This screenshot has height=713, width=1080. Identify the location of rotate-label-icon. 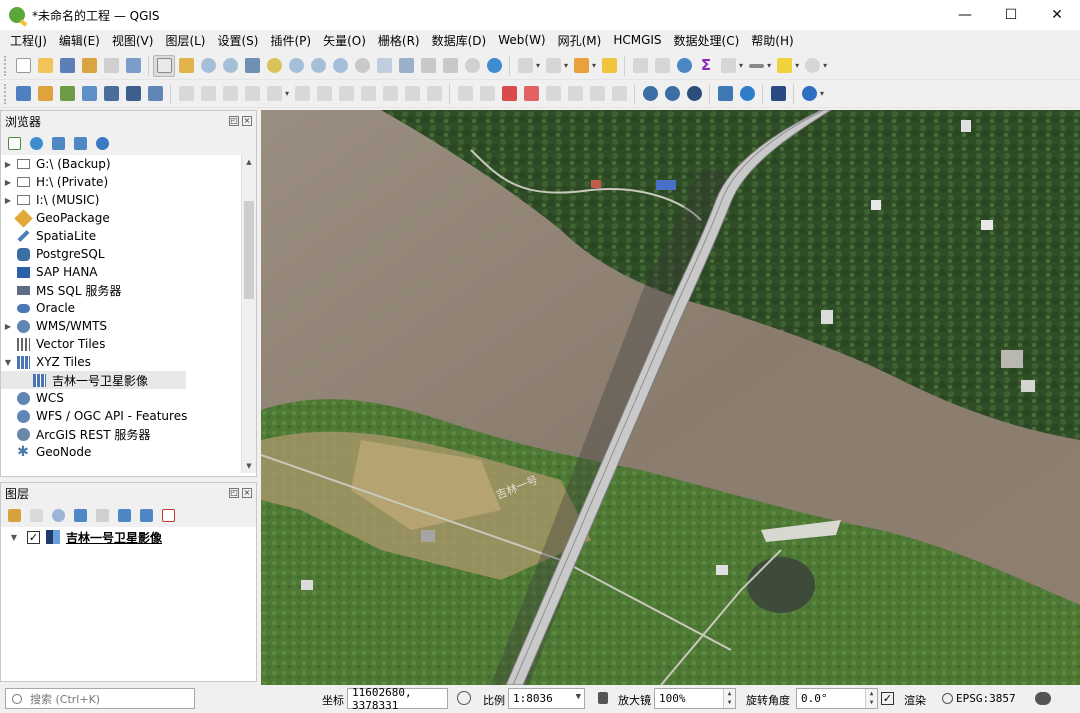
(575, 94).